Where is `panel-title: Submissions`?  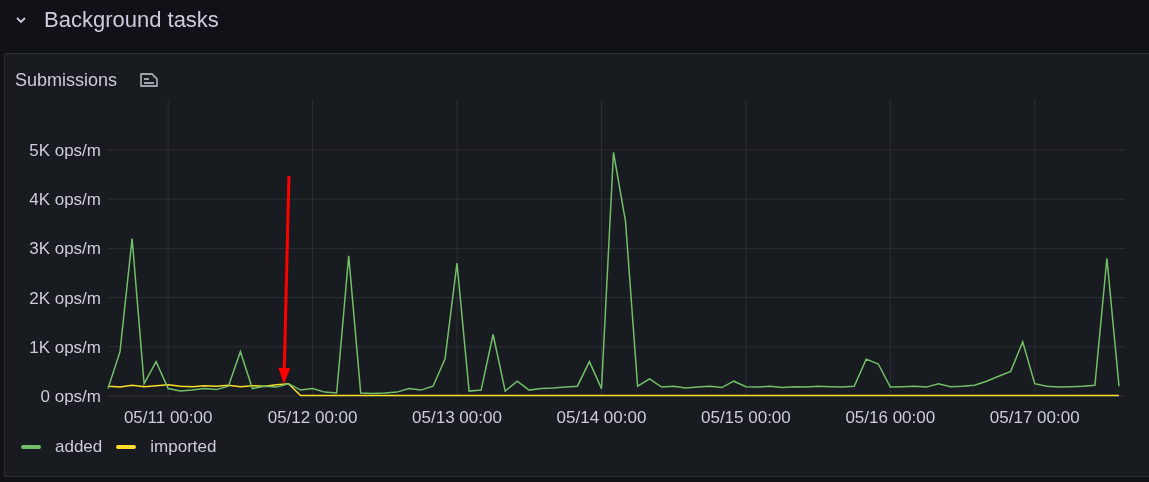
panel-title: Submissions is located at coordinates (66, 80).